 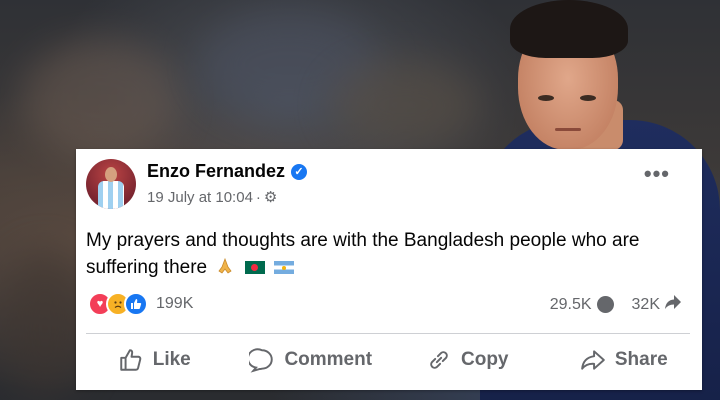 What do you see at coordinates (175, 303) in the screenshot?
I see `reaction-count: 199K` at bounding box center [175, 303].